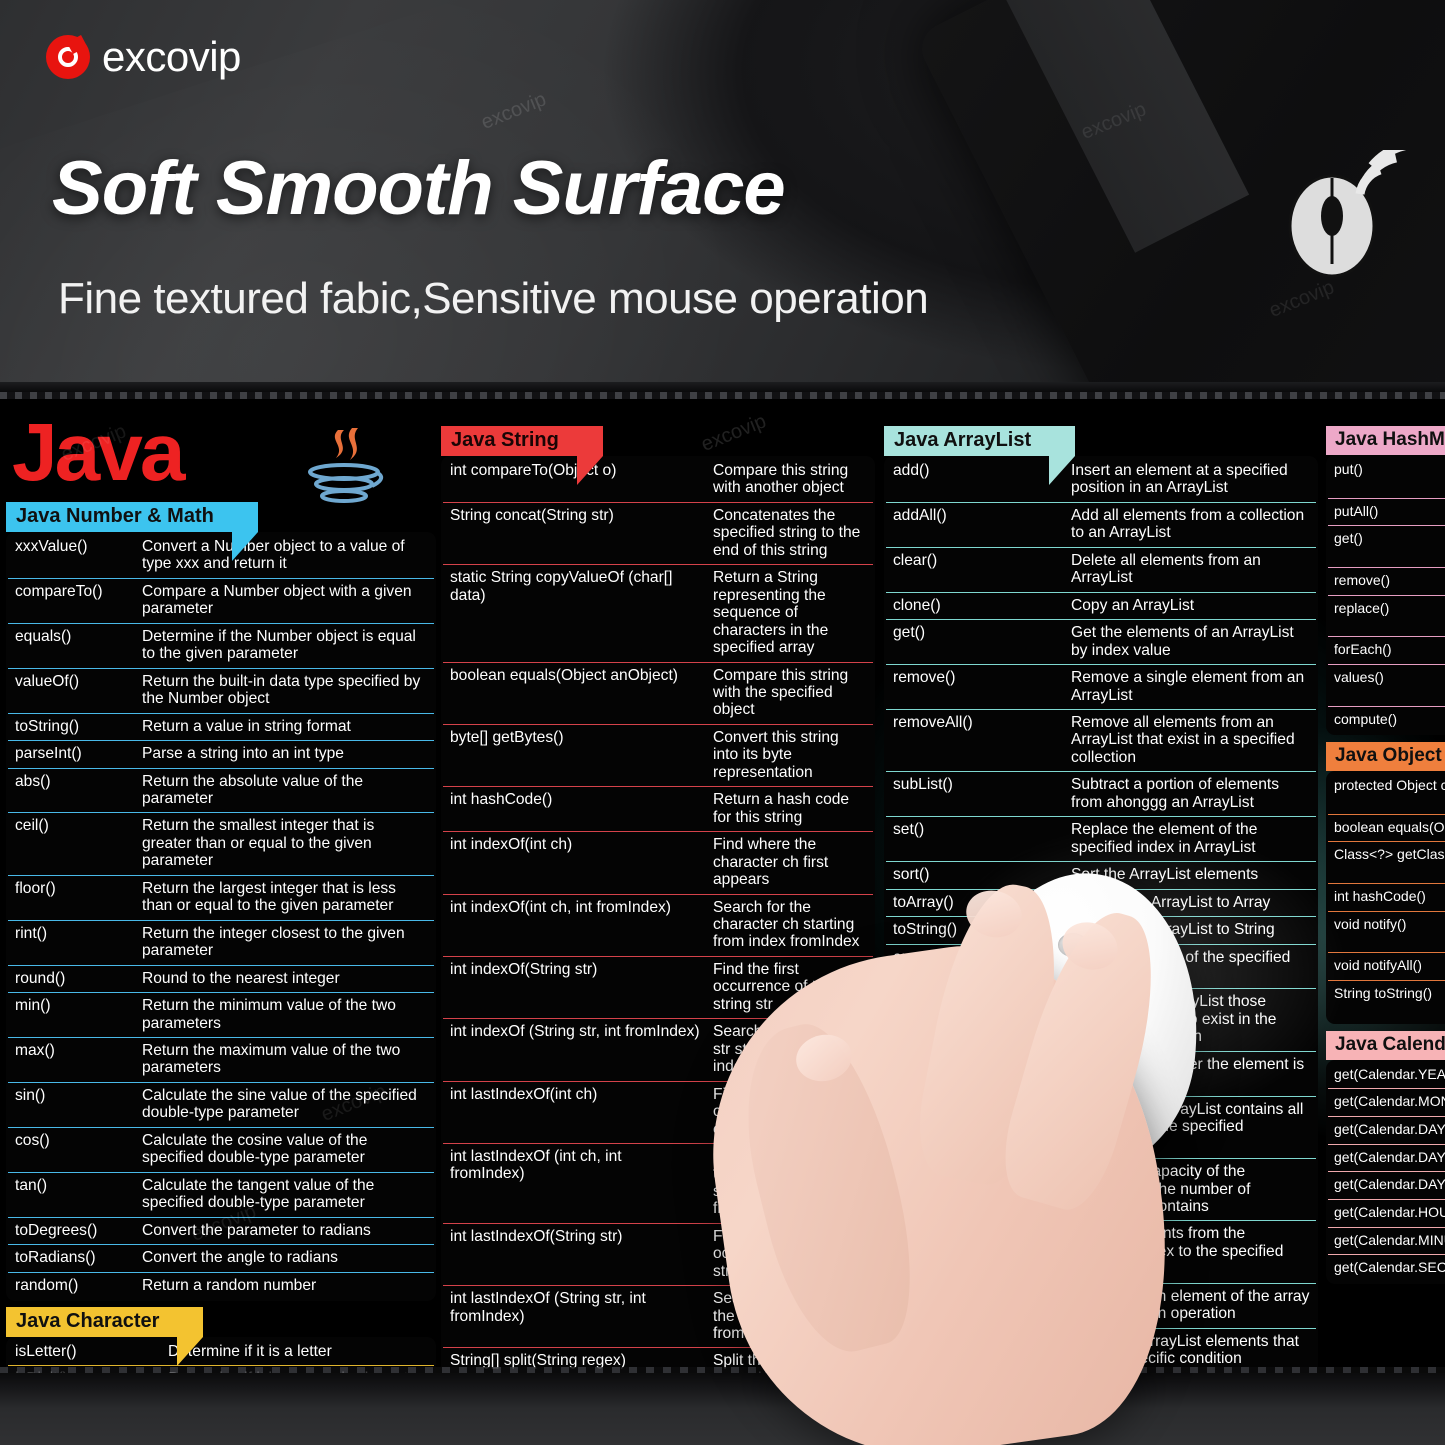 This screenshot has width=1445, height=1445. What do you see at coordinates (1386, 615) in the screenshot?
I see `table-row: replace()` at bounding box center [1386, 615].